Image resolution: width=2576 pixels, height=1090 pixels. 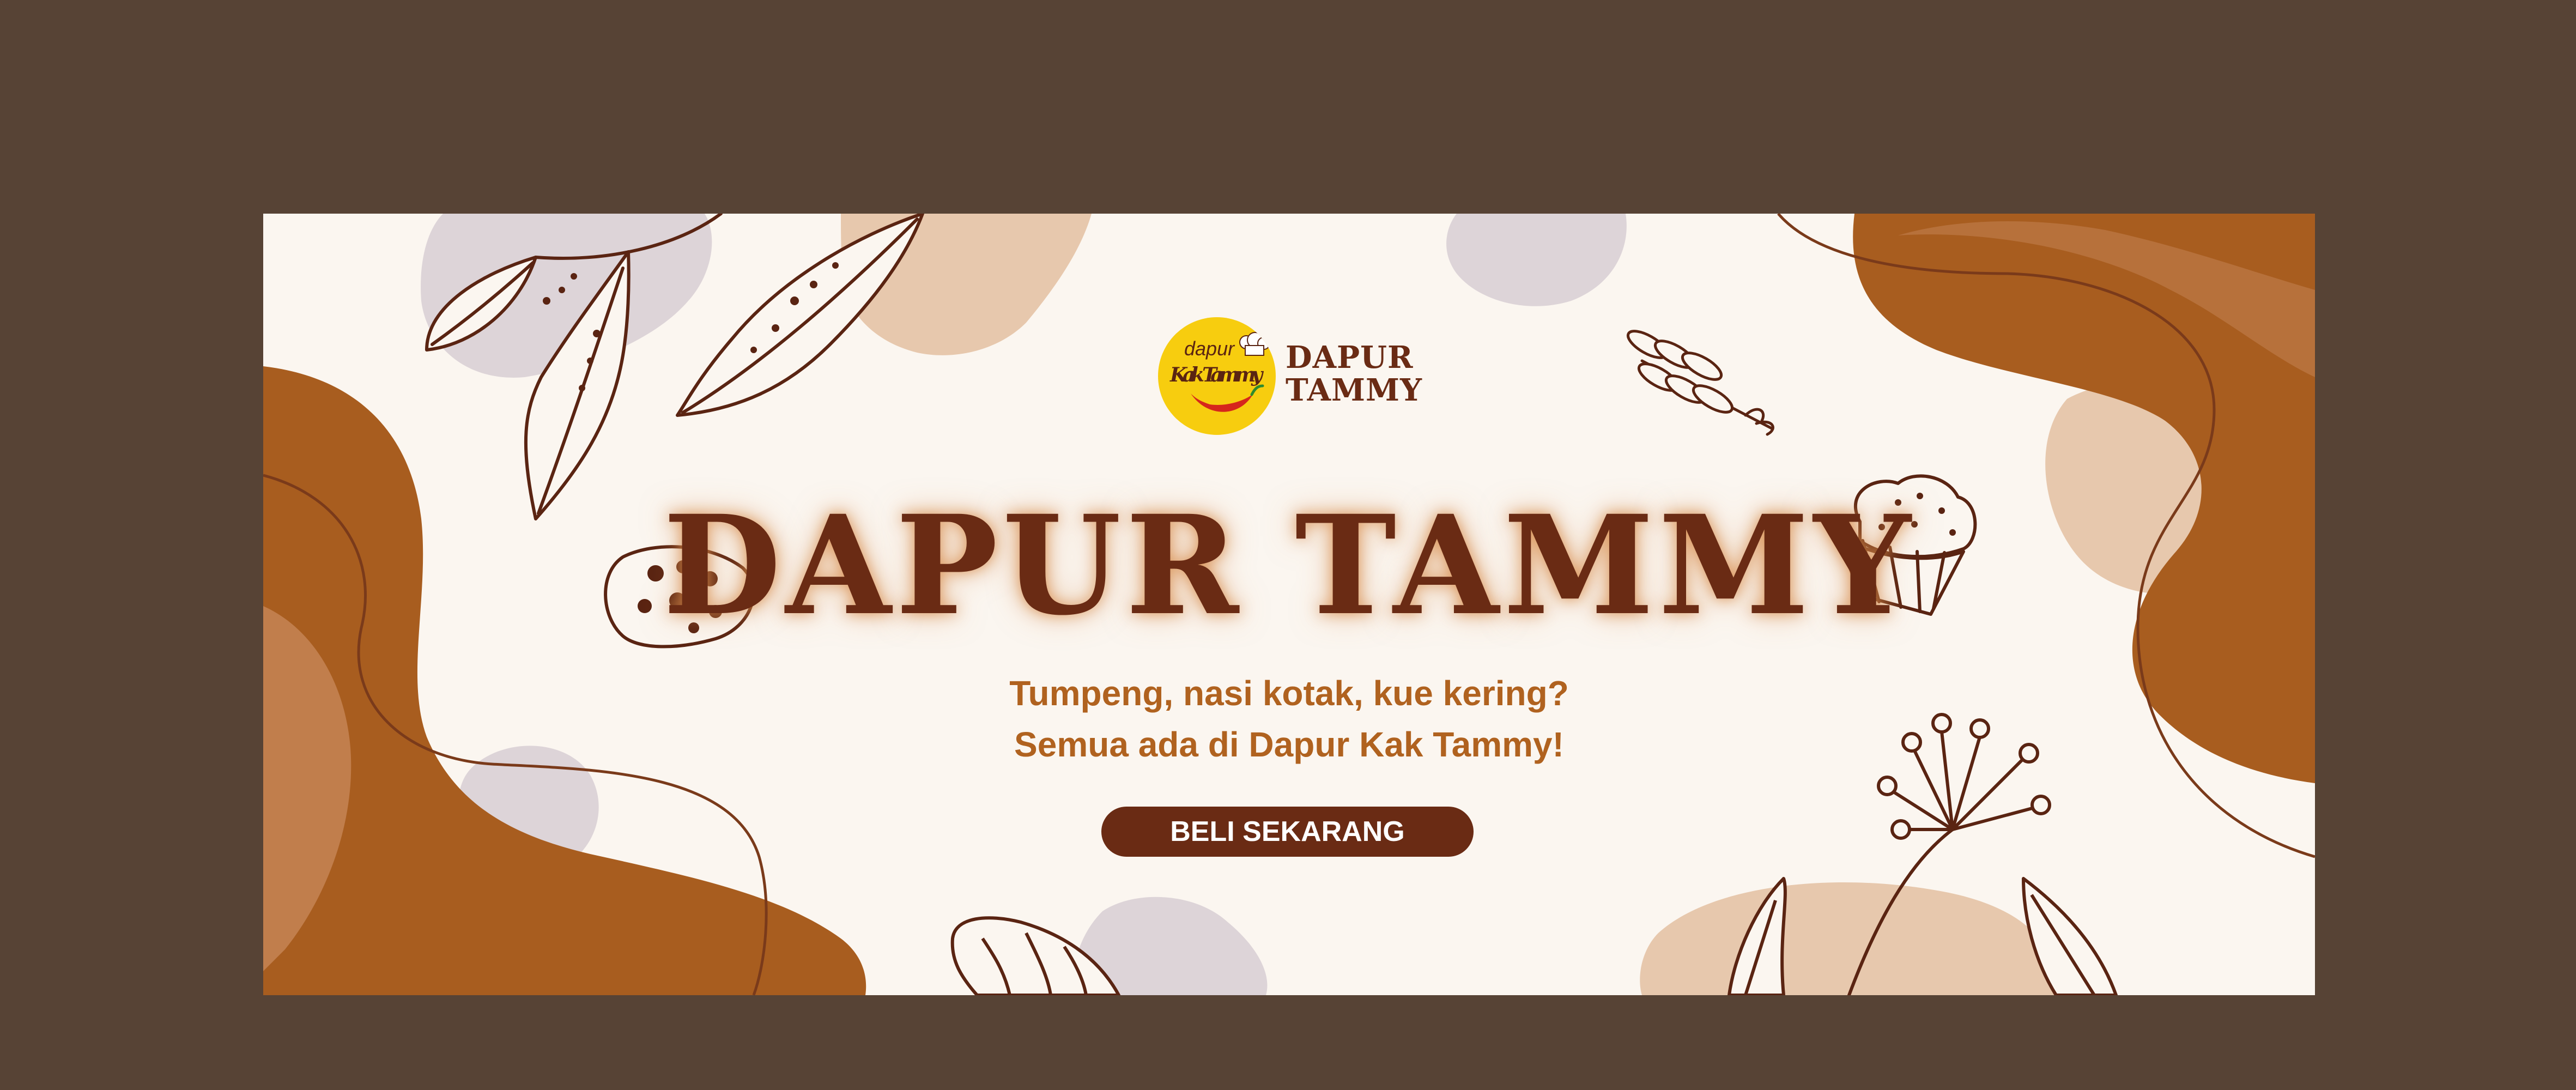 I want to click on chili-icon, so click(x=1222, y=402).